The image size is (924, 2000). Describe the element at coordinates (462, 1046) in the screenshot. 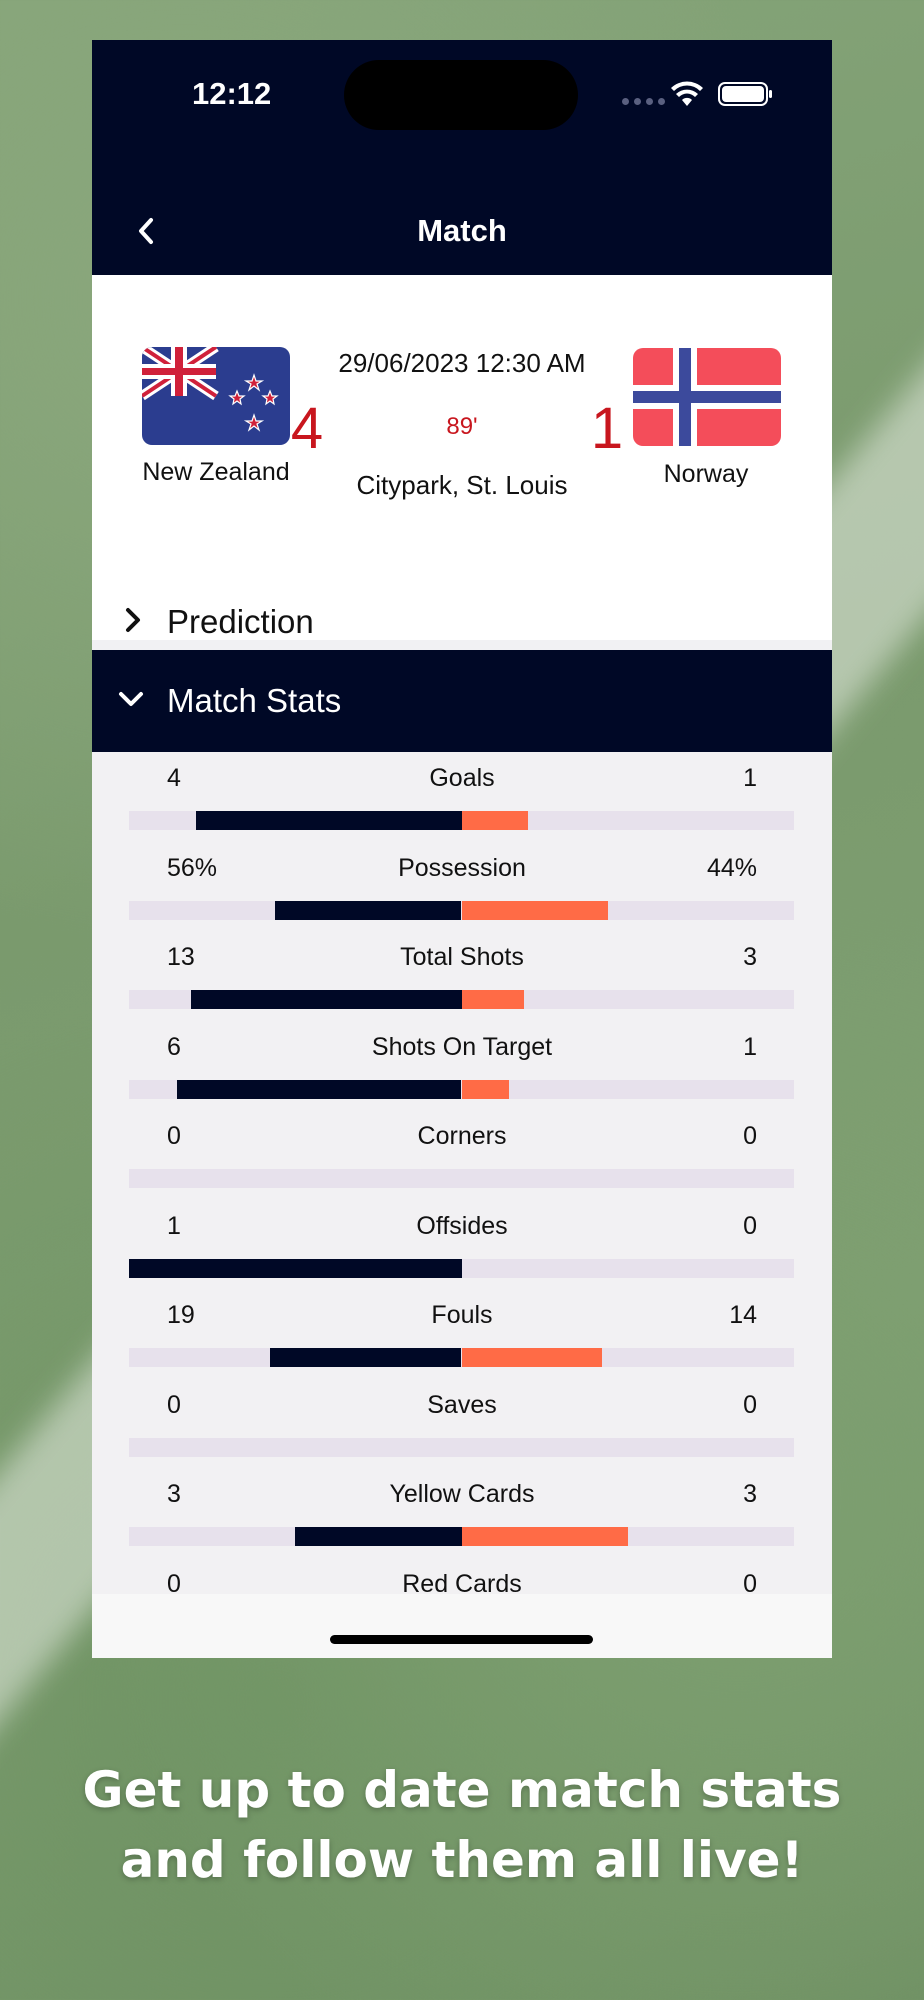

I see `stat-label: Shots On Target` at that location.